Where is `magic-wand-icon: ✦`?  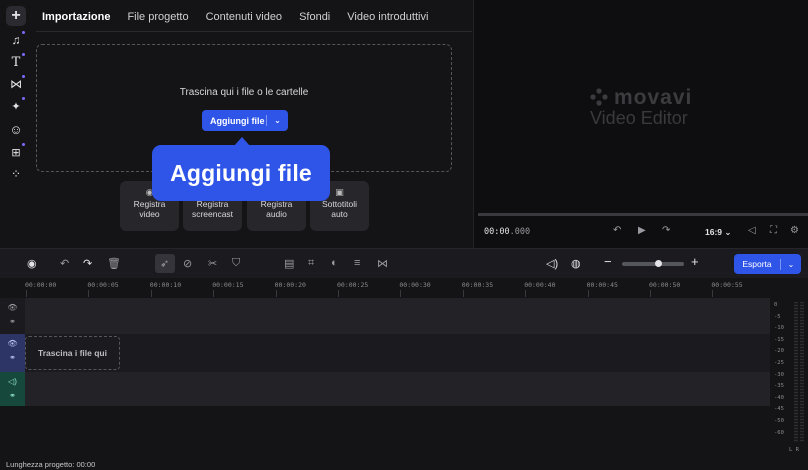 magic-wand-icon: ✦ is located at coordinates (16, 106).